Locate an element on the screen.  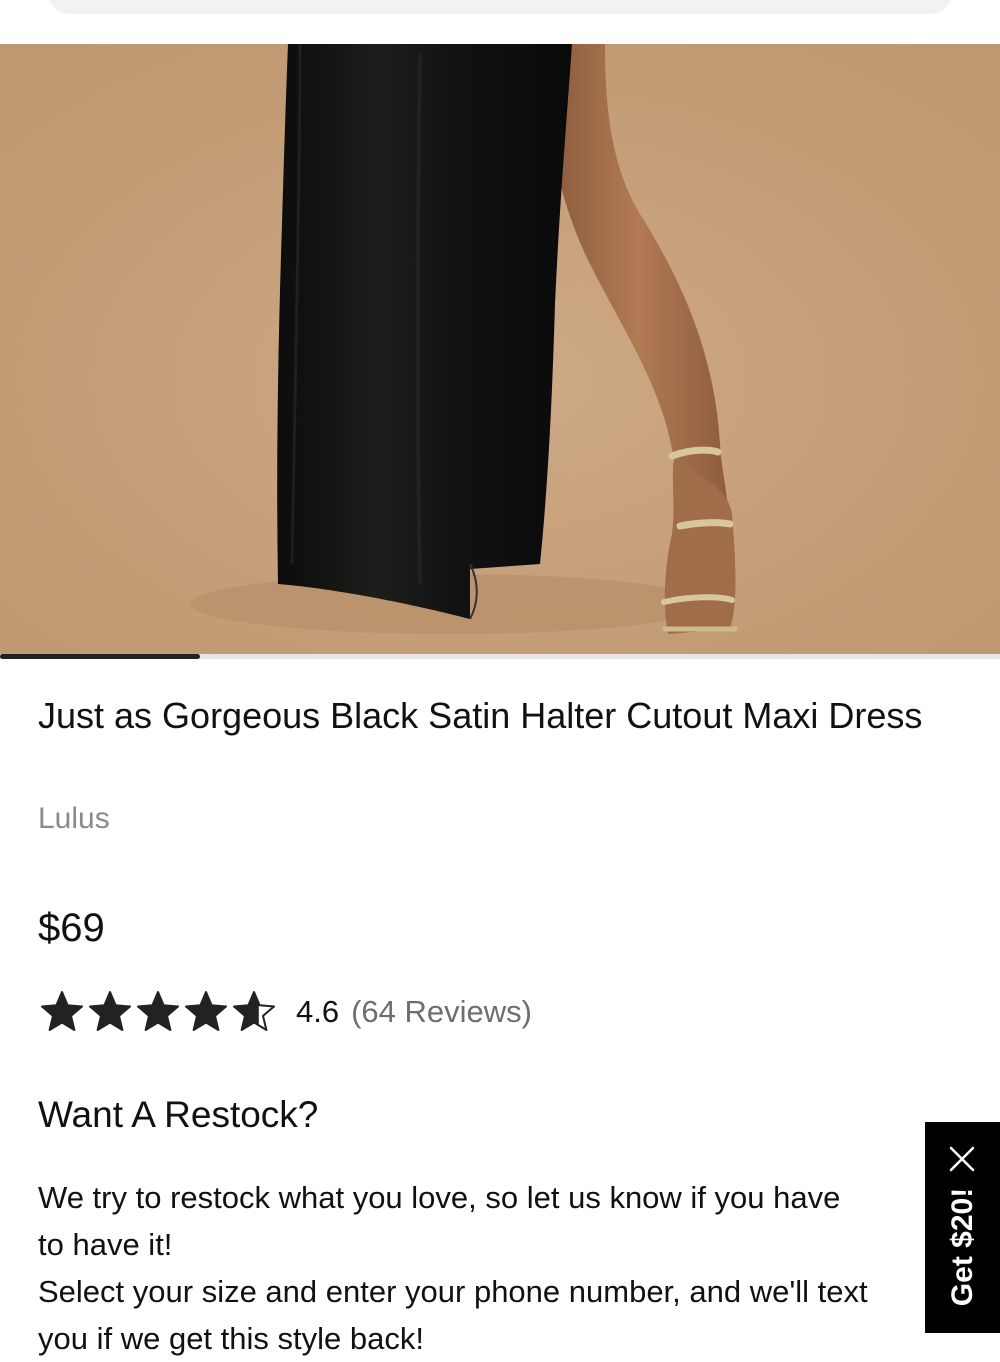
restock-heading: Want A Restock? is located at coordinates (178, 1114).